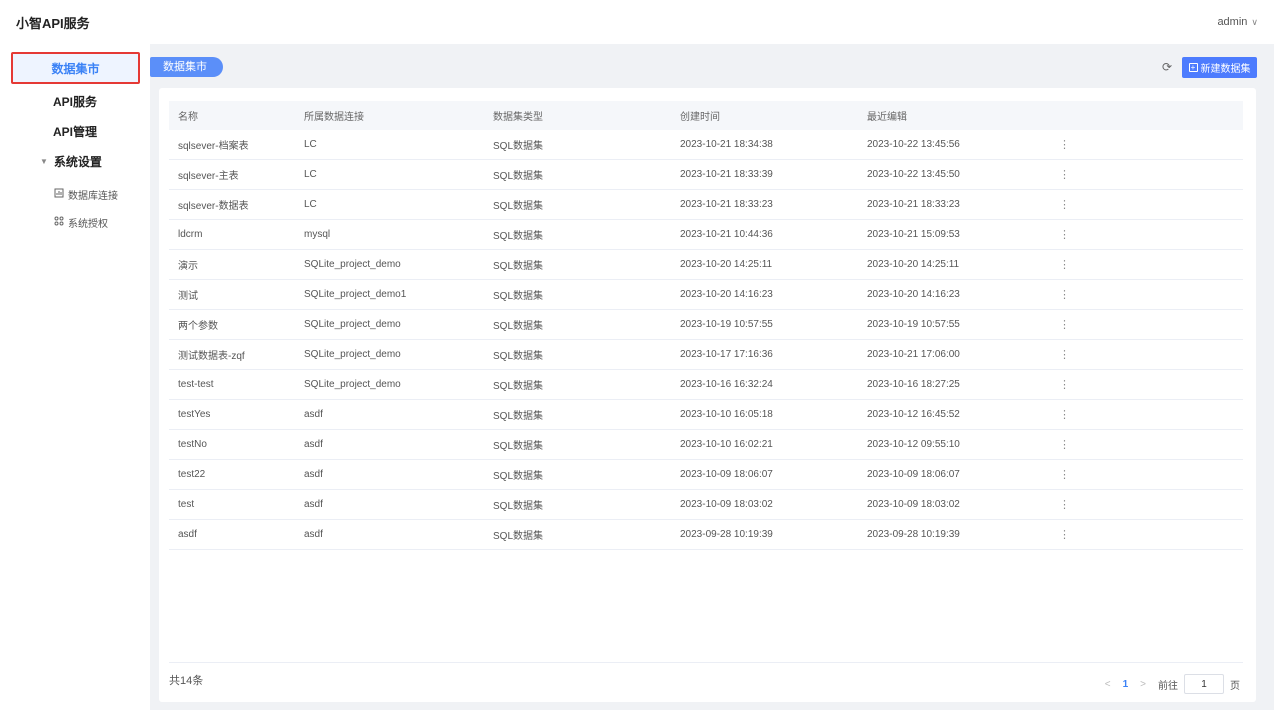 This screenshot has width=1274, height=710. What do you see at coordinates (1235, 686) in the screenshot?
I see `page-suffix: 页` at bounding box center [1235, 686].